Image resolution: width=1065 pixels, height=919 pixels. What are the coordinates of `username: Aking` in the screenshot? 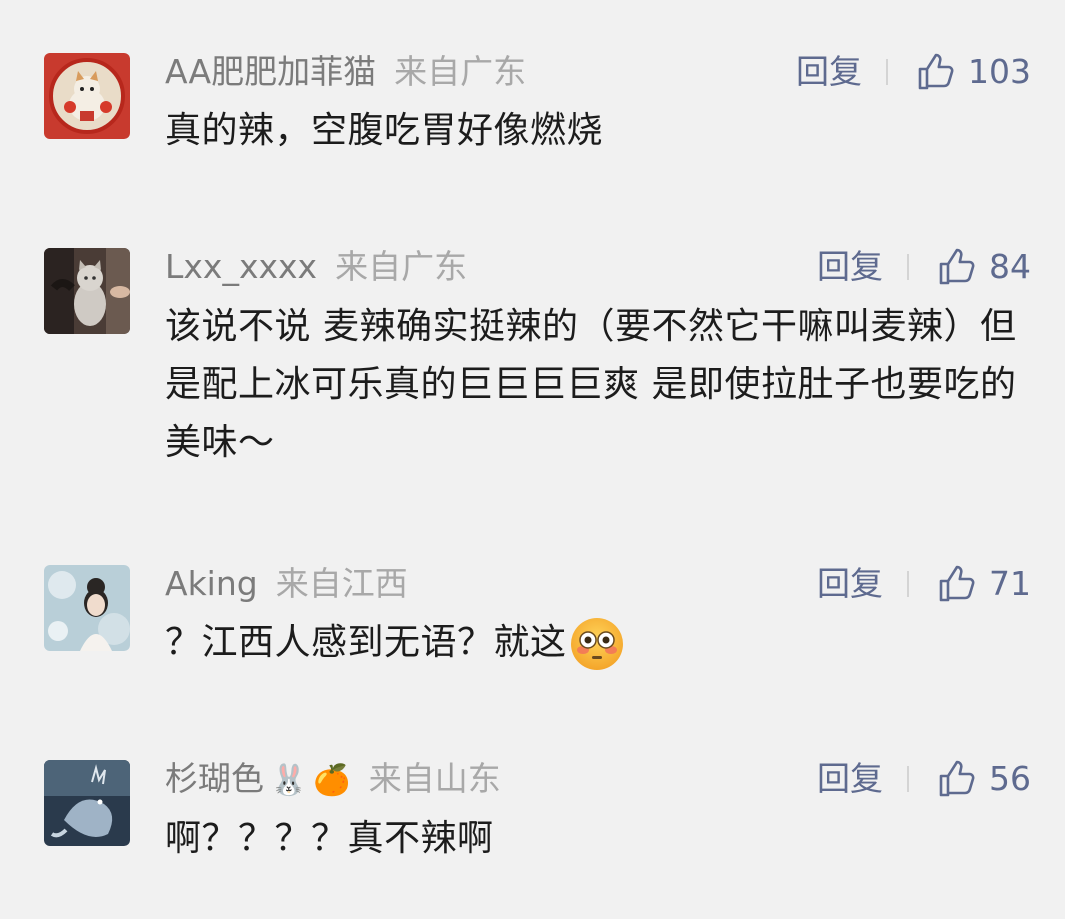 It's located at (211, 583).